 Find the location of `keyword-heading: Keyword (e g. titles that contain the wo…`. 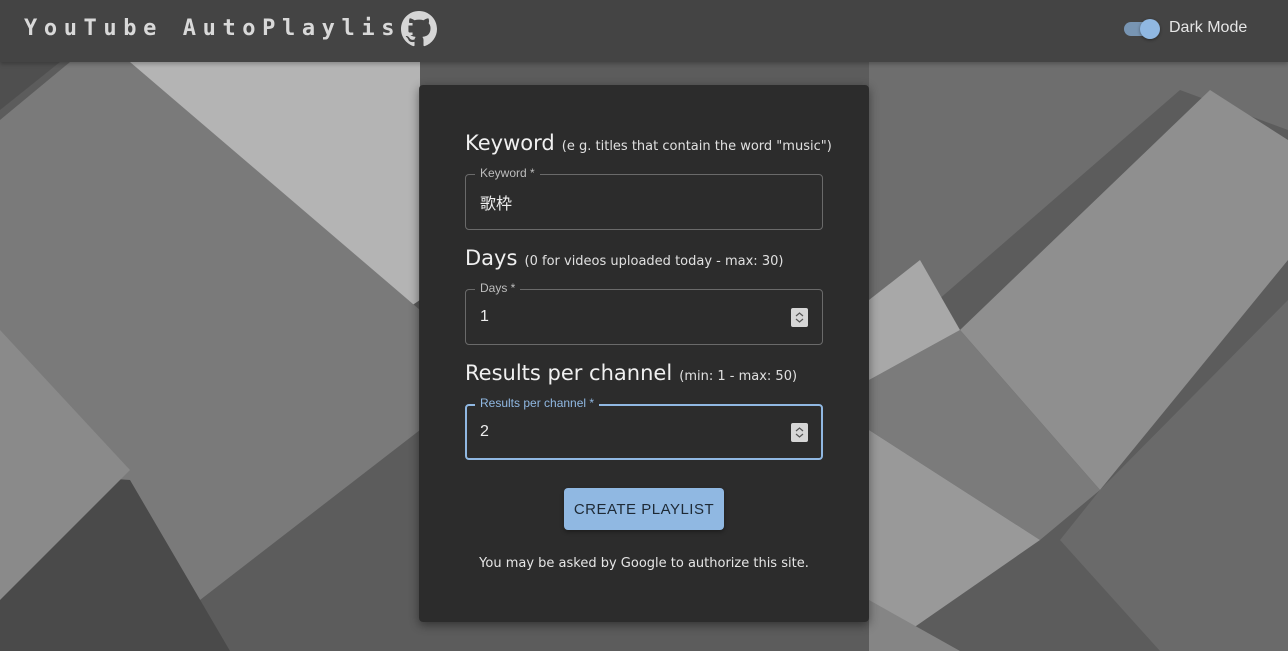

keyword-heading: Keyword (e g. titles that contain the wo… is located at coordinates (648, 143).